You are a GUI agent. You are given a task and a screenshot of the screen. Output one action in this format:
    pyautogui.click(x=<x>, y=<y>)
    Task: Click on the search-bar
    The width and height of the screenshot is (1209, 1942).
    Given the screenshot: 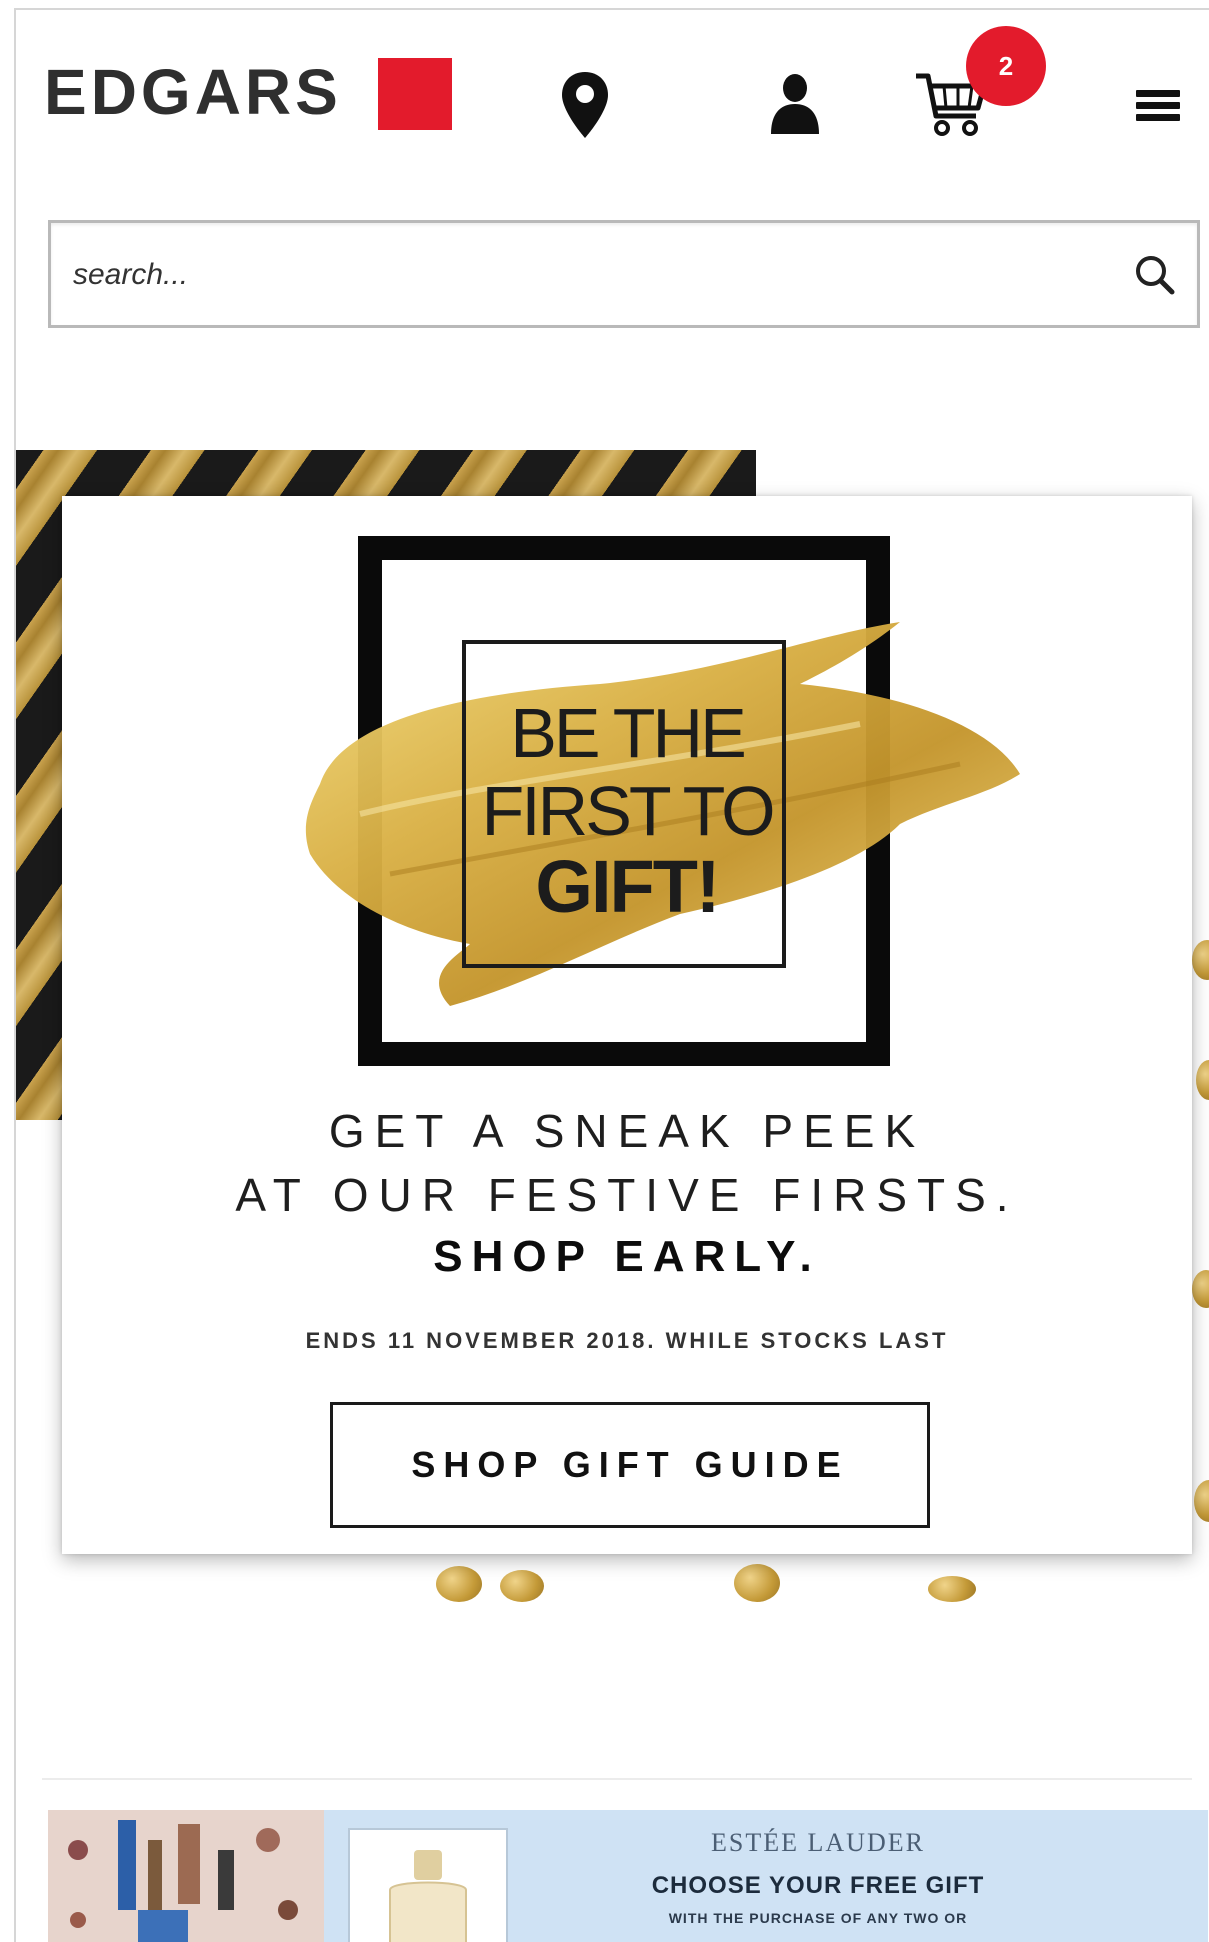 What is the action you would take?
    pyautogui.click(x=624, y=274)
    